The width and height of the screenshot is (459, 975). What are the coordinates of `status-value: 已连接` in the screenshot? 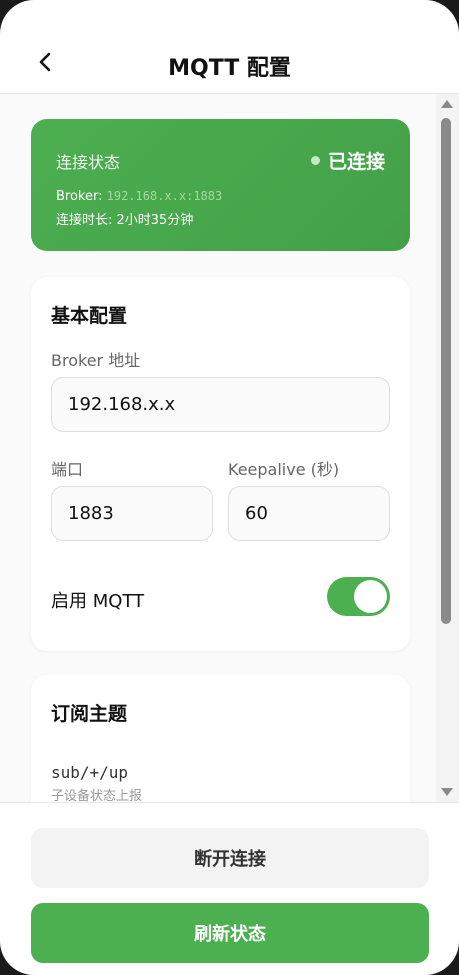 It's located at (356, 162).